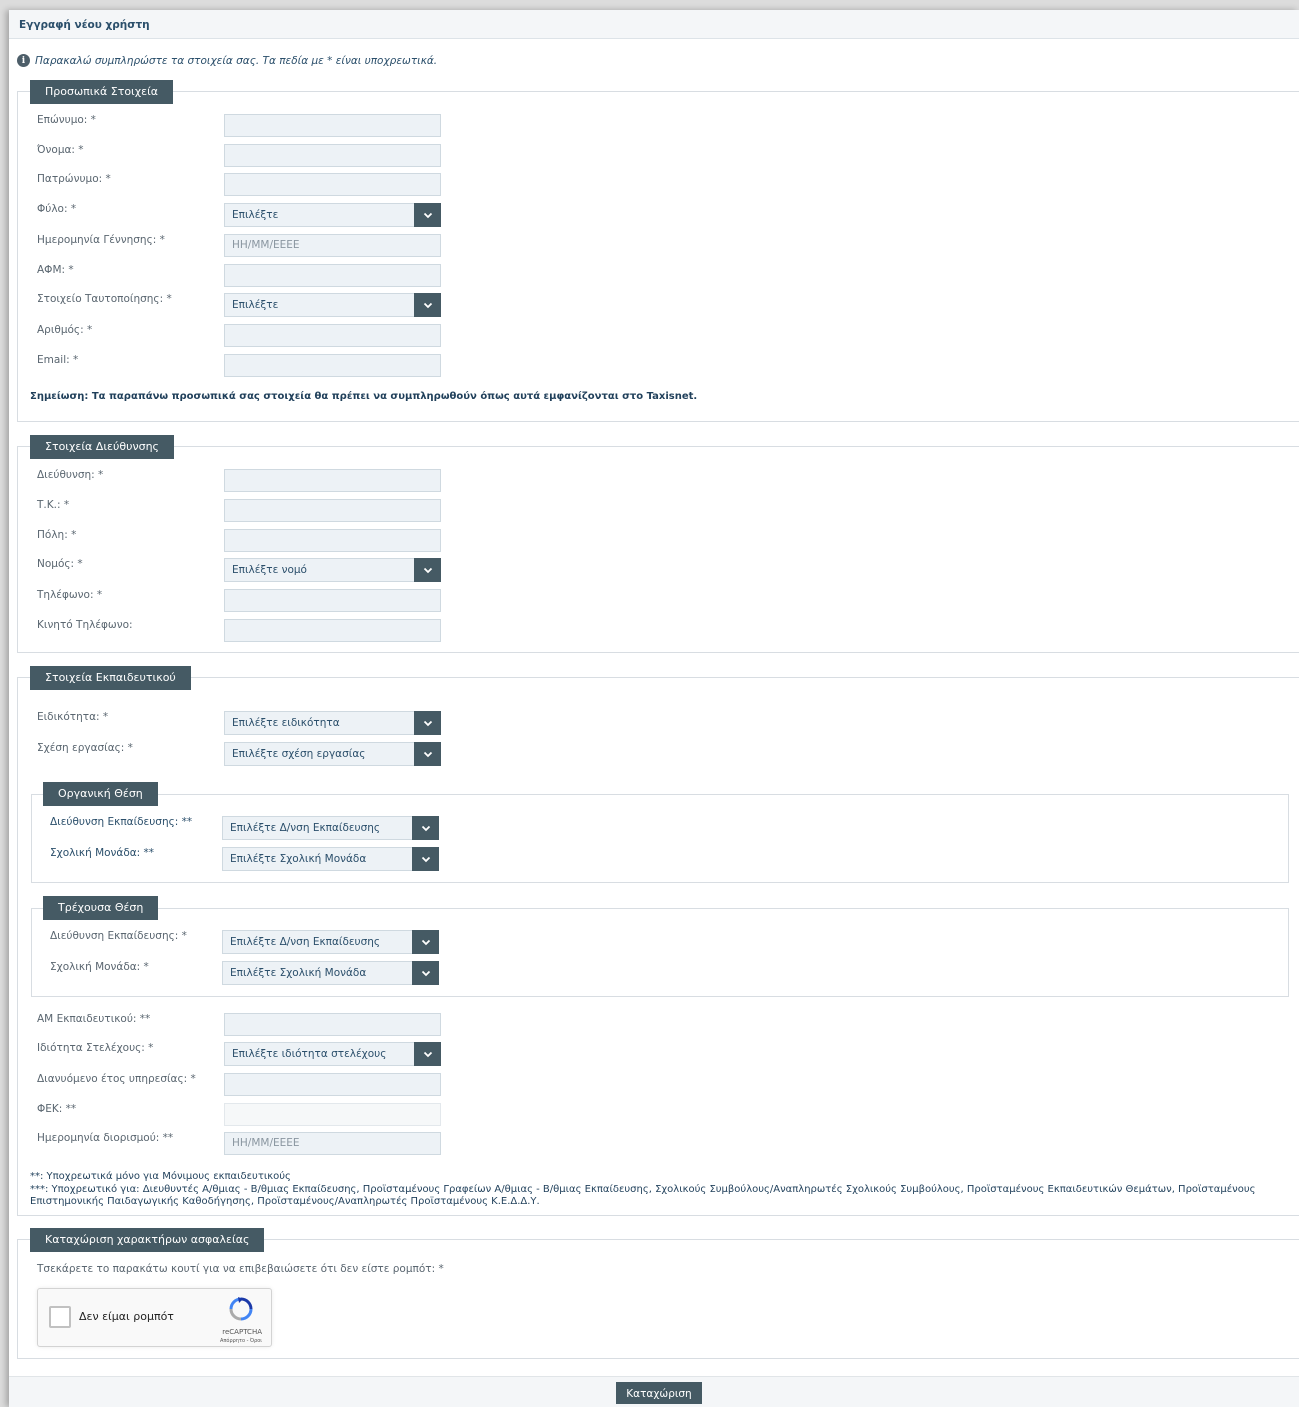 The image size is (1299, 1407). Describe the element at coordinates (101, 908) in the screenshot. I see `current-legend: Τρέχουσα Θέση` at that location.